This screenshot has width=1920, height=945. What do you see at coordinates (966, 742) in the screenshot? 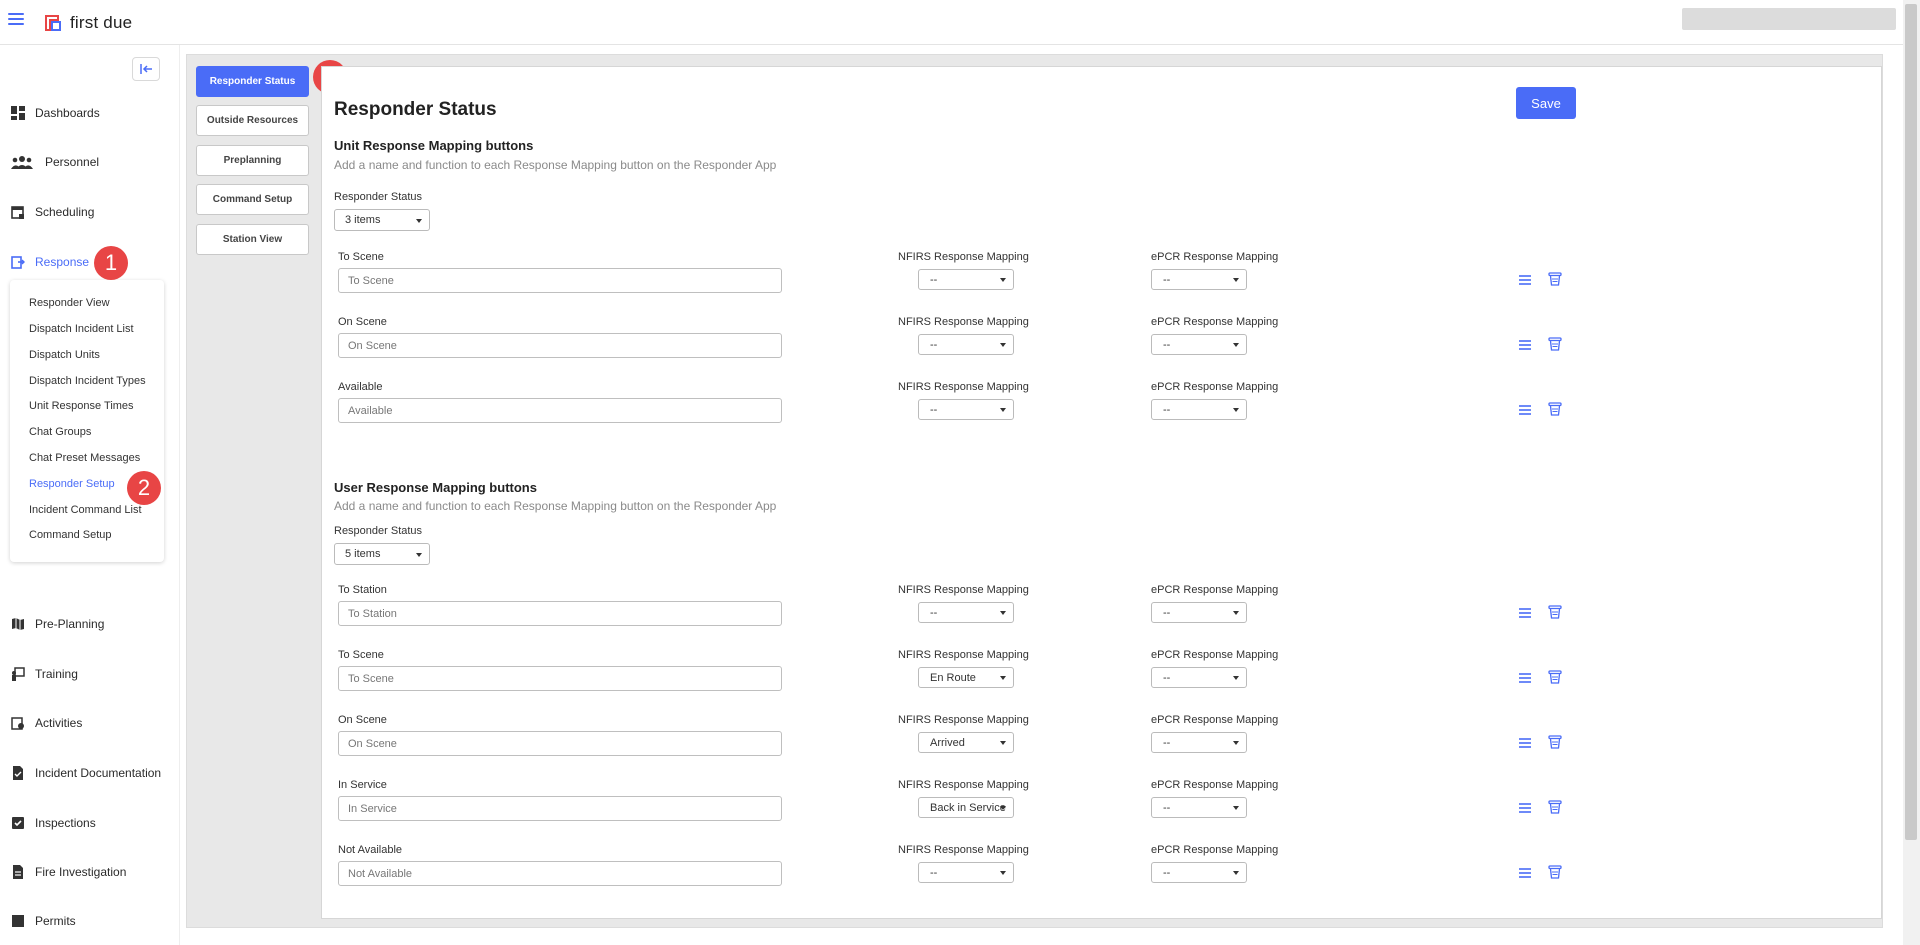
I see `nfirs-mapping-select: Arrived` at bounding box center [966, 742].